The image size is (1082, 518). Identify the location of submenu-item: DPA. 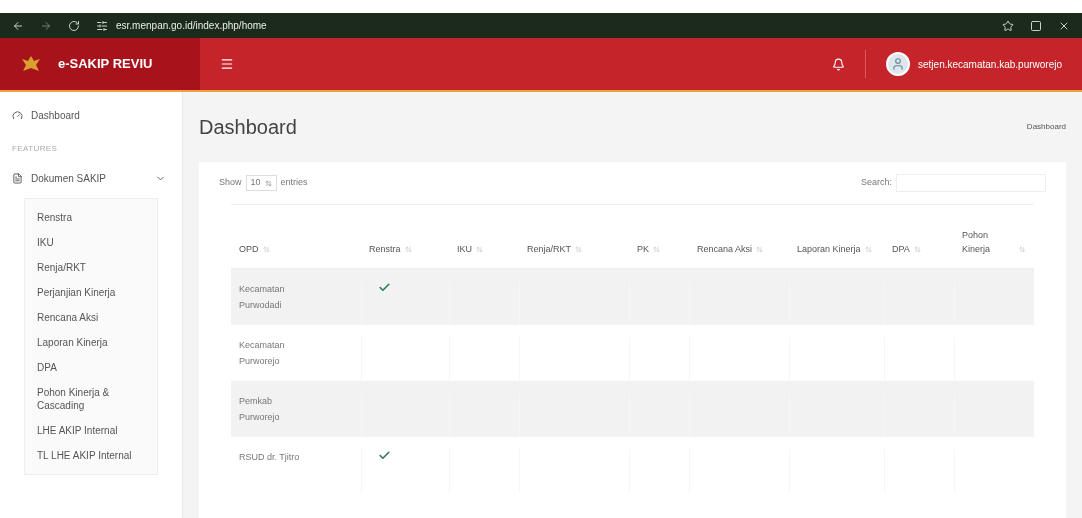
(91, 367).